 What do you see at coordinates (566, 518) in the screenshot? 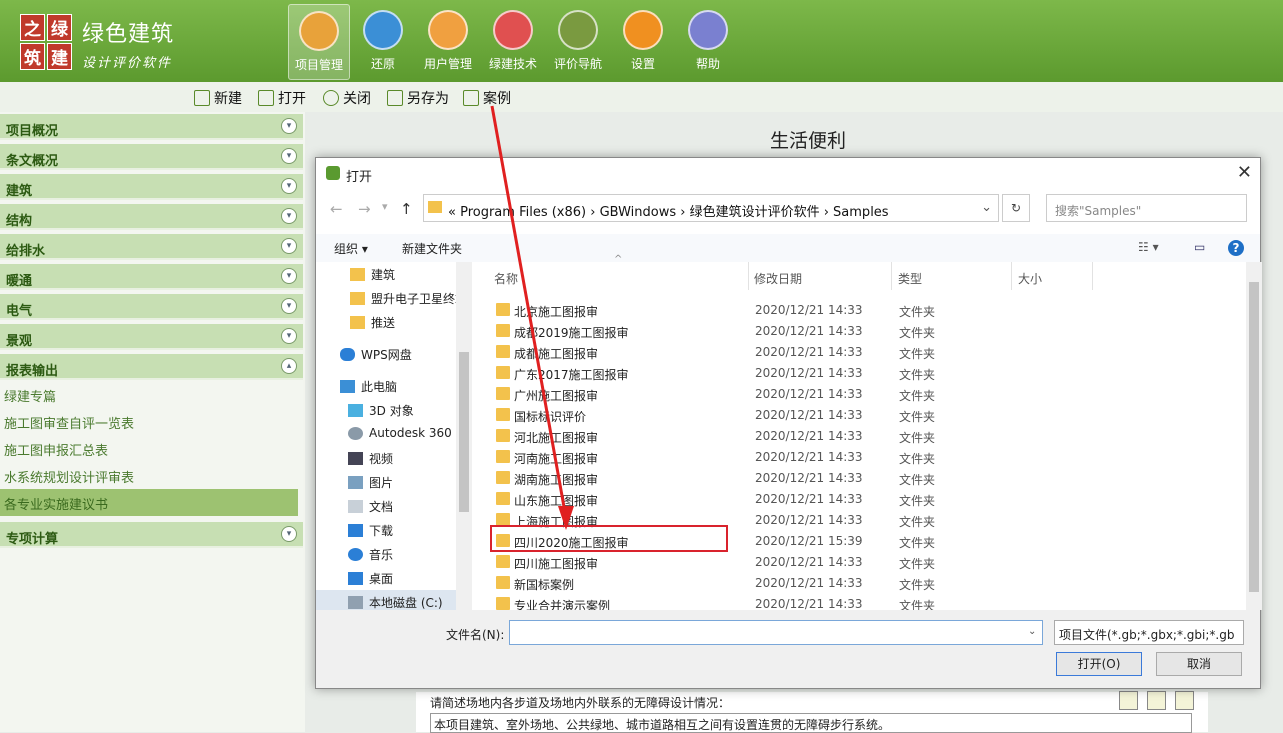
I see `arrow-head` at bounding box center [566, 518].